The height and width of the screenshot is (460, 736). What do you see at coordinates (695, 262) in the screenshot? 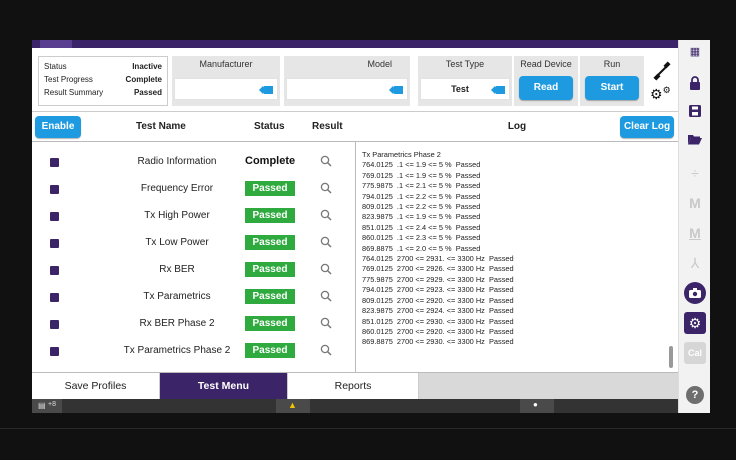
I see `peak-icon: ⅄` at bounding box center [695, 262].